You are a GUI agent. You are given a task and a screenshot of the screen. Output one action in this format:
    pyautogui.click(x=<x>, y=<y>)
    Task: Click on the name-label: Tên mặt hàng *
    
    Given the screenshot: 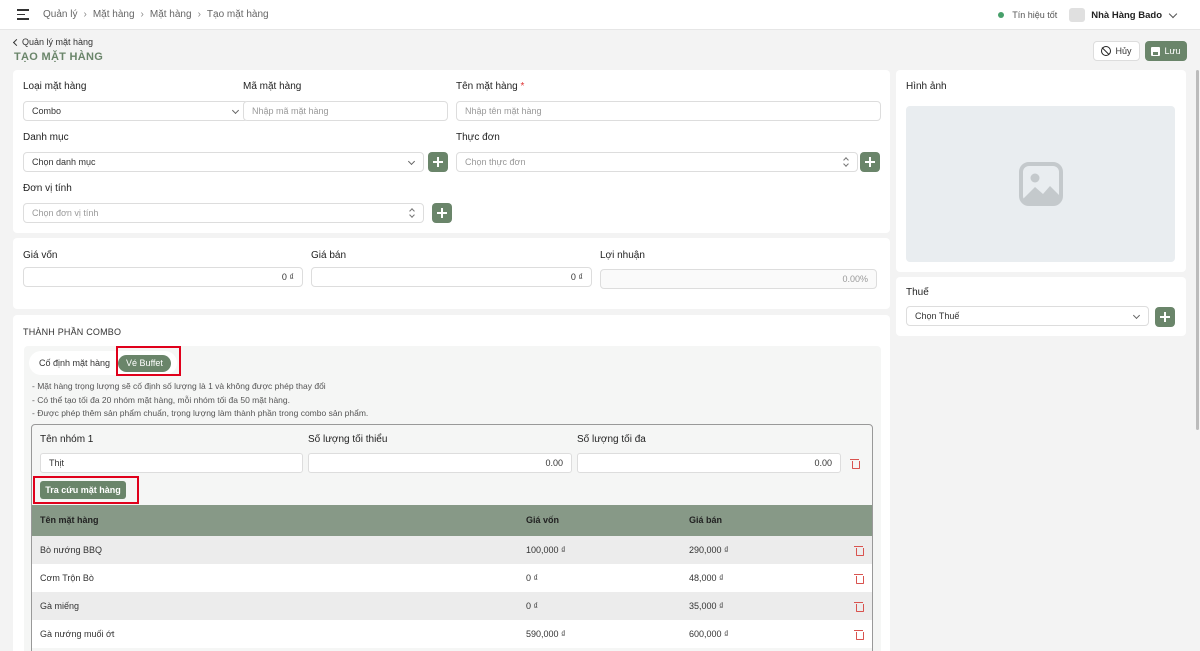 What is the action you would take?
    pyautogui.click(x=490, y=86)
    